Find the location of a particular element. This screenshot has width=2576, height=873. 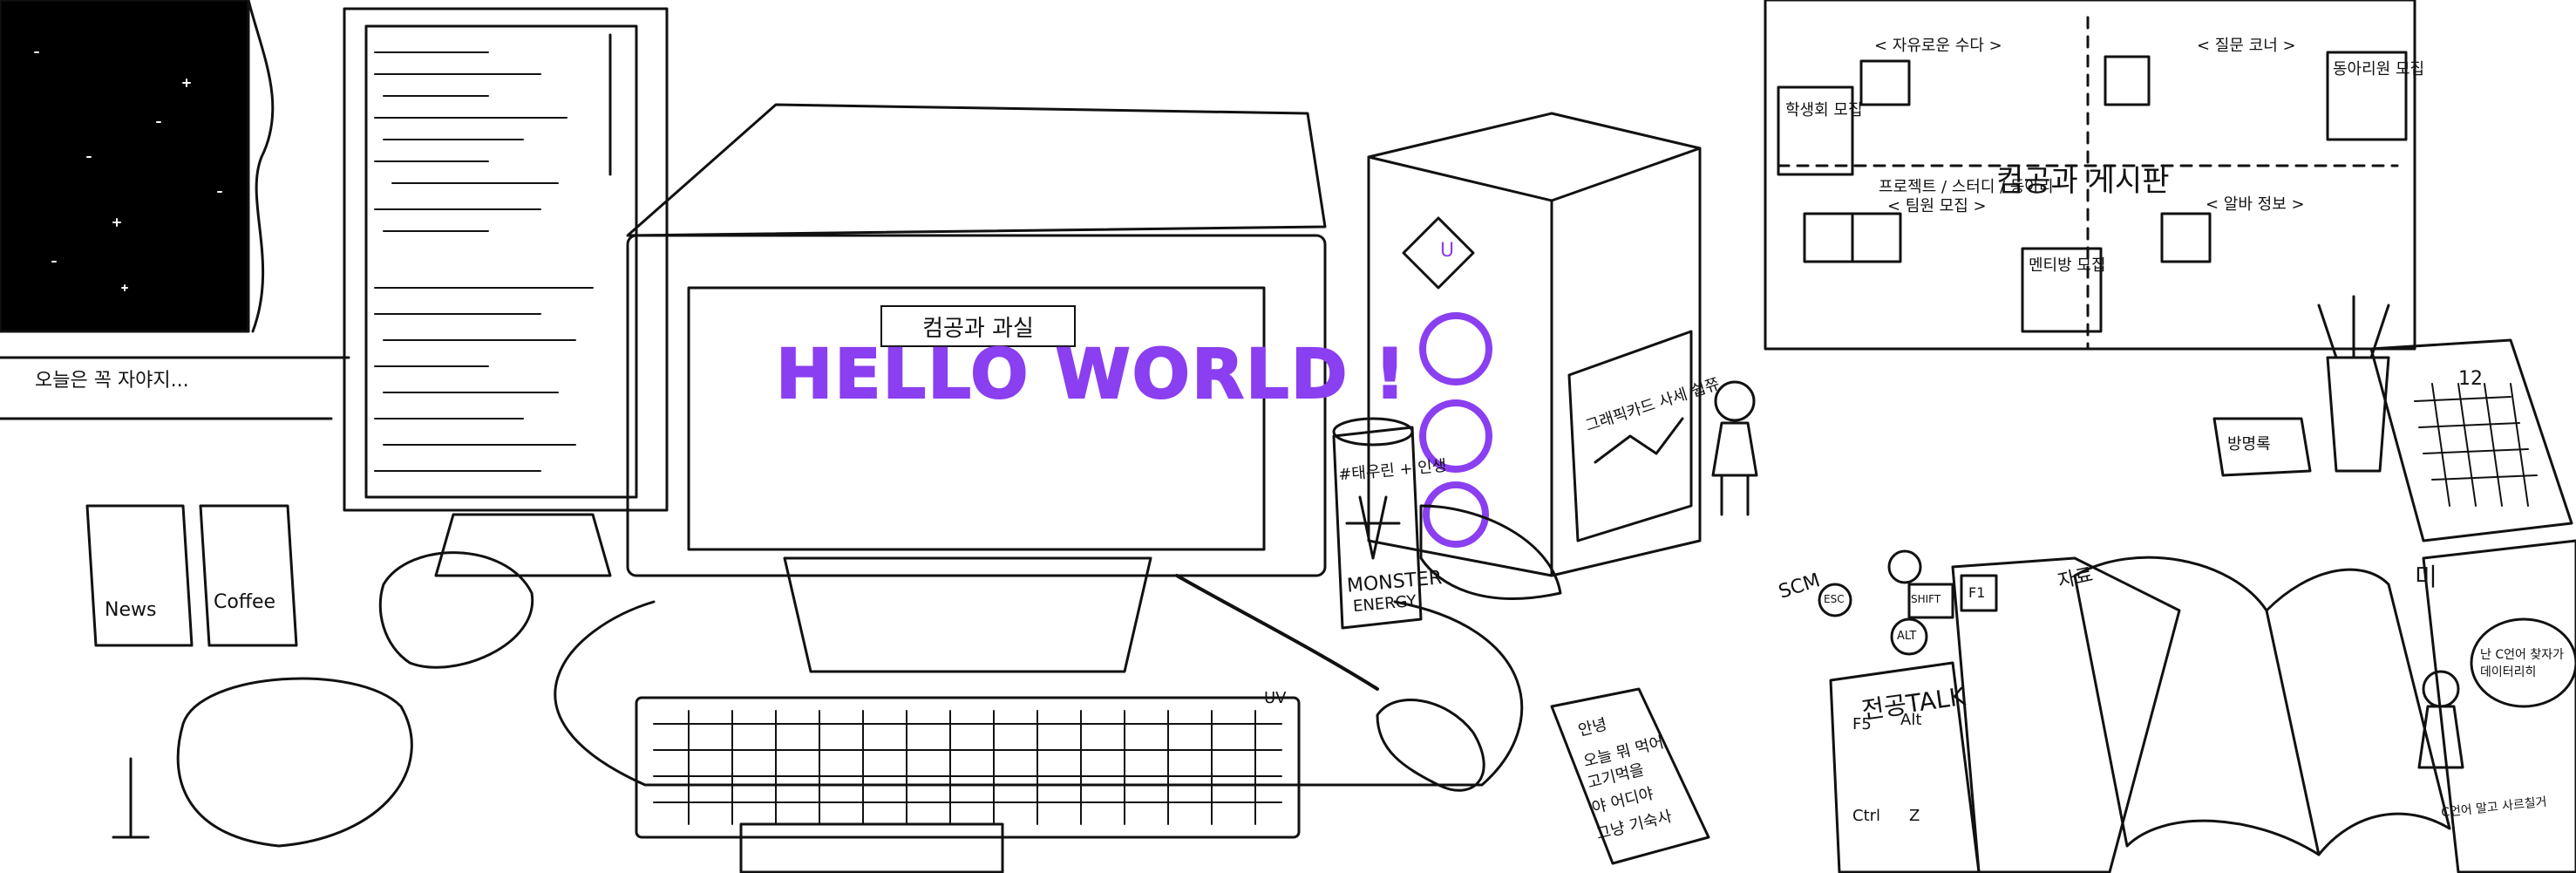

news-stall is located at coordinates (139, 575).